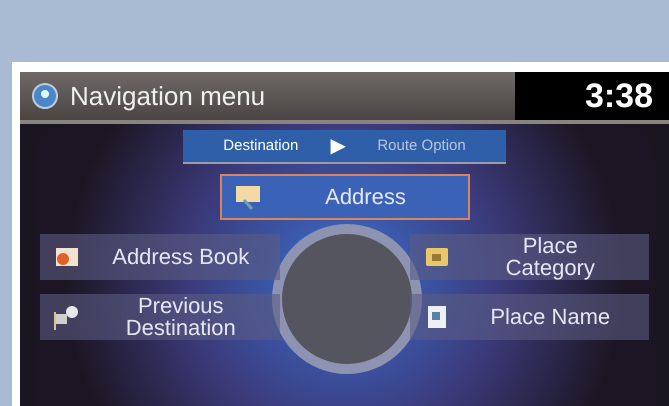 The image size is (669, 406). What do you see at coordinates (529, 317) in the screenshot?
I see `menu-item: Place Name` at bounding box center [529, 317].